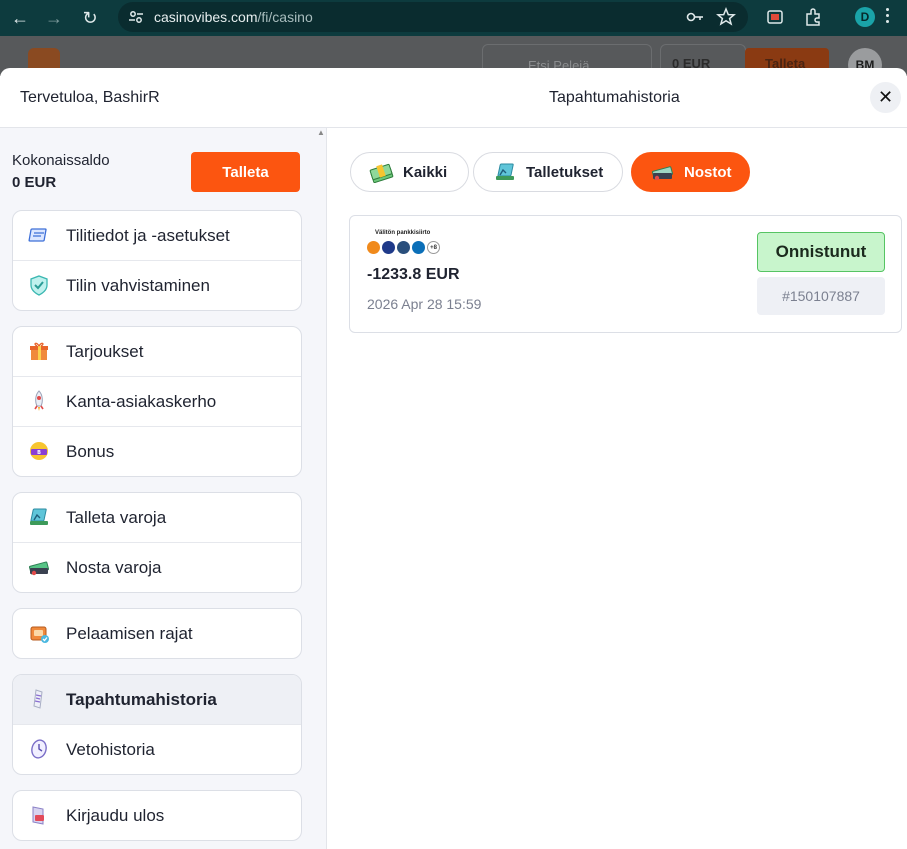 The width and height of the screenshot is (907, 849). I want to click on more-methods-badge: +8, so click(433, 247).